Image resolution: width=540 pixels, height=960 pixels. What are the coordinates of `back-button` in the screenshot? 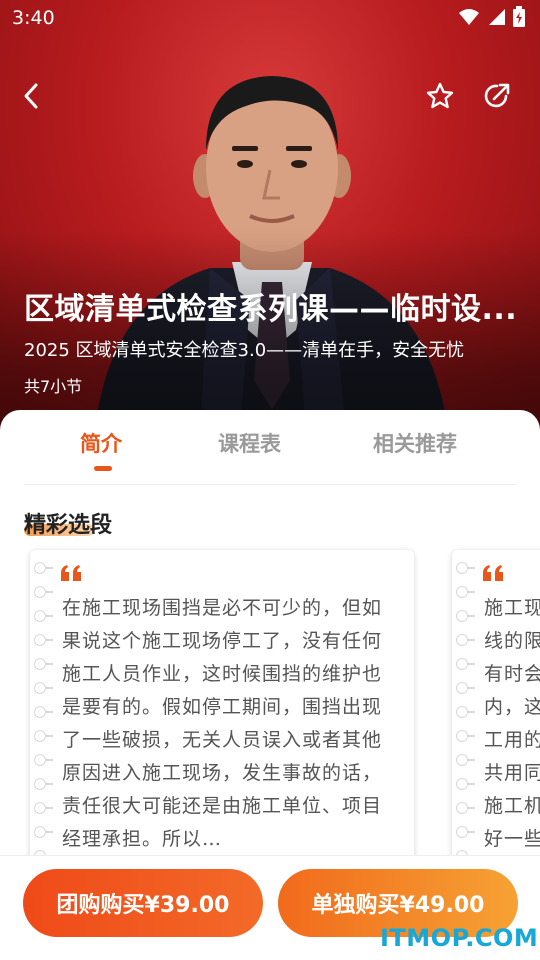 It's located at (32, 96).